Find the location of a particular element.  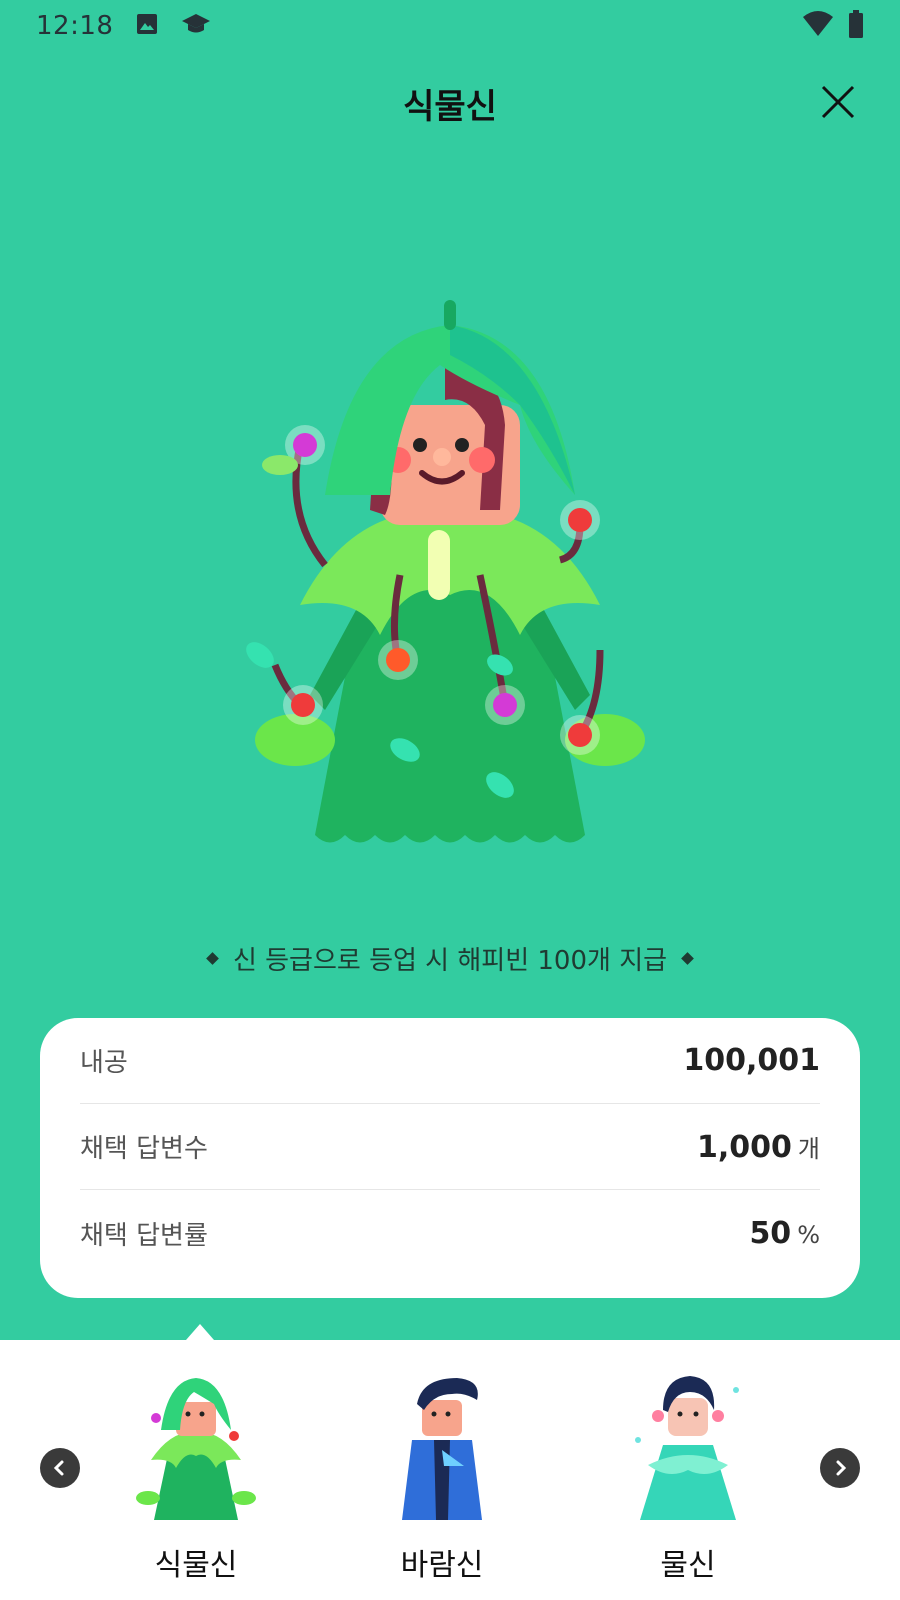

character-label: 식물신 is located at coordinates (196, 1565).